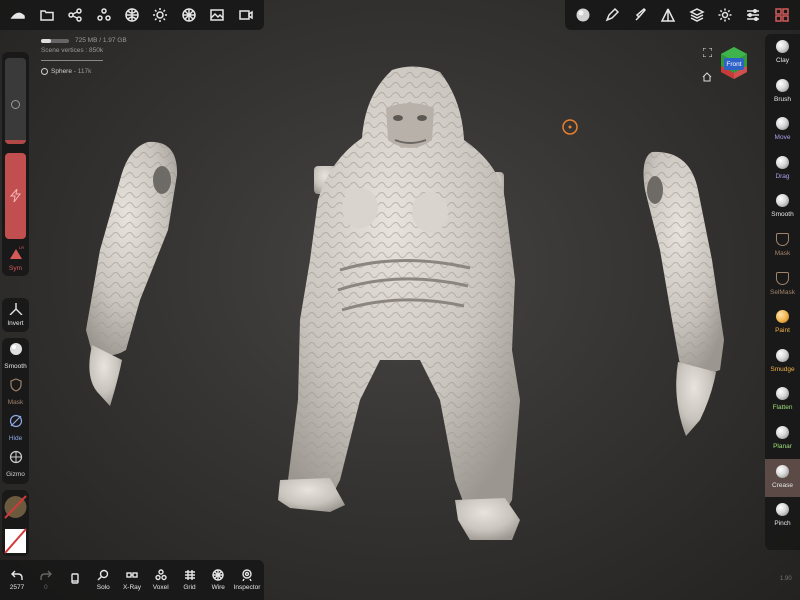 The width and height of the screenshot is (800, 600). What do you see at coordinates (15, 101) in the screenshot?
I see `radius-slider` at bounding box center [15, 101].